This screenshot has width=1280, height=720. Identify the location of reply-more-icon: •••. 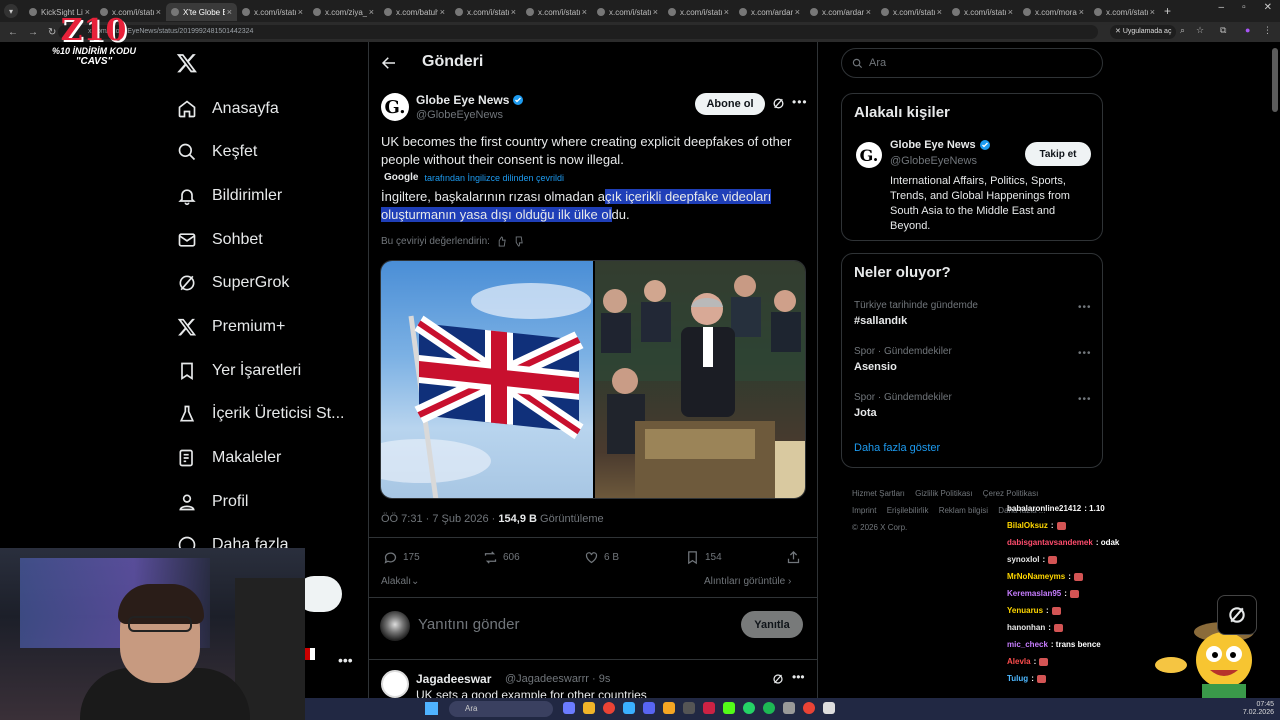
(798, 677).